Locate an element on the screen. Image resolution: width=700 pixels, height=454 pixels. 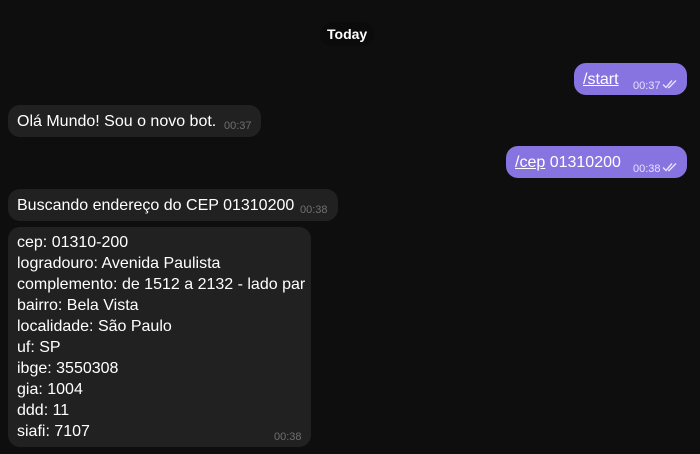
message-incoming: Olá Mundo! Sou o novo bot. 00:37 is located at coordinates (134, 121).